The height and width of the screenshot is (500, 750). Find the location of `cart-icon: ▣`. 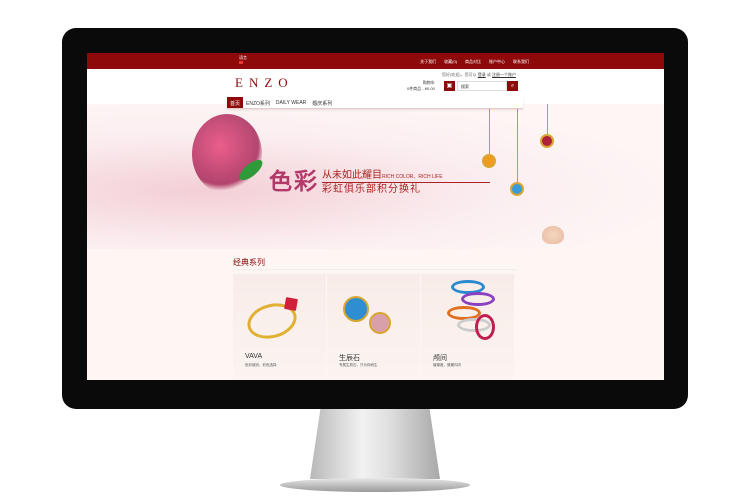

cart-icon: ▣ is located at coordinates (449, 86).